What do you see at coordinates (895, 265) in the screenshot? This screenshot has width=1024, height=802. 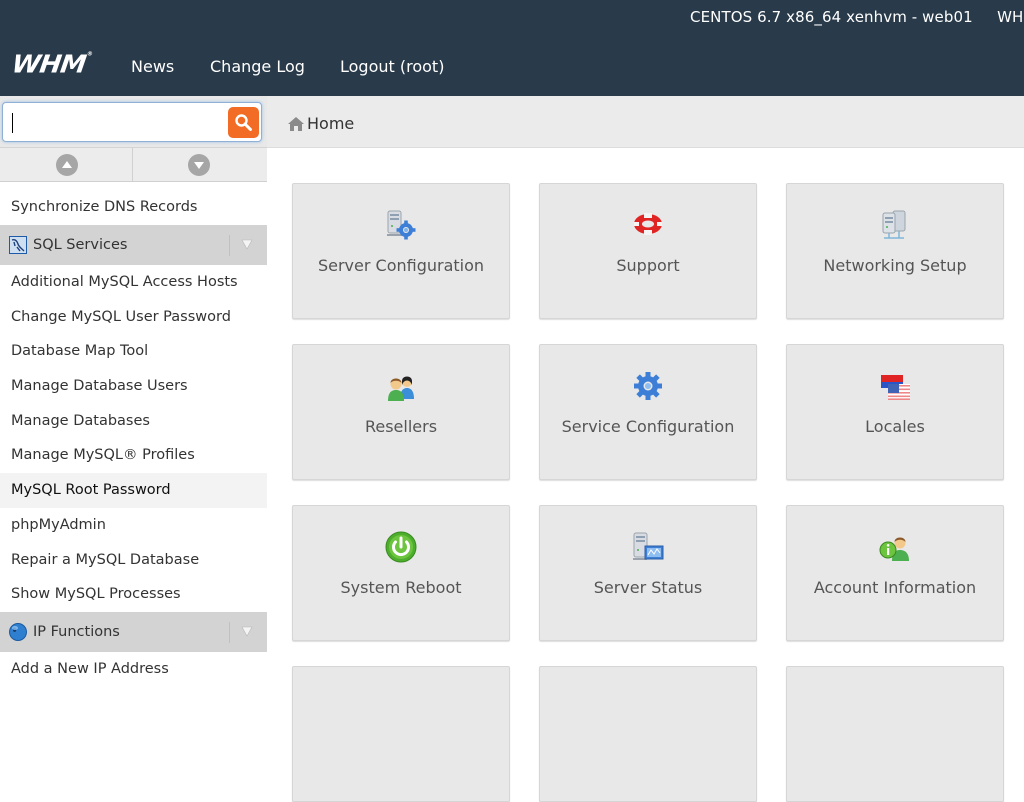 I see `tile-label: Networking Setup` at bounding box center [895, 265].